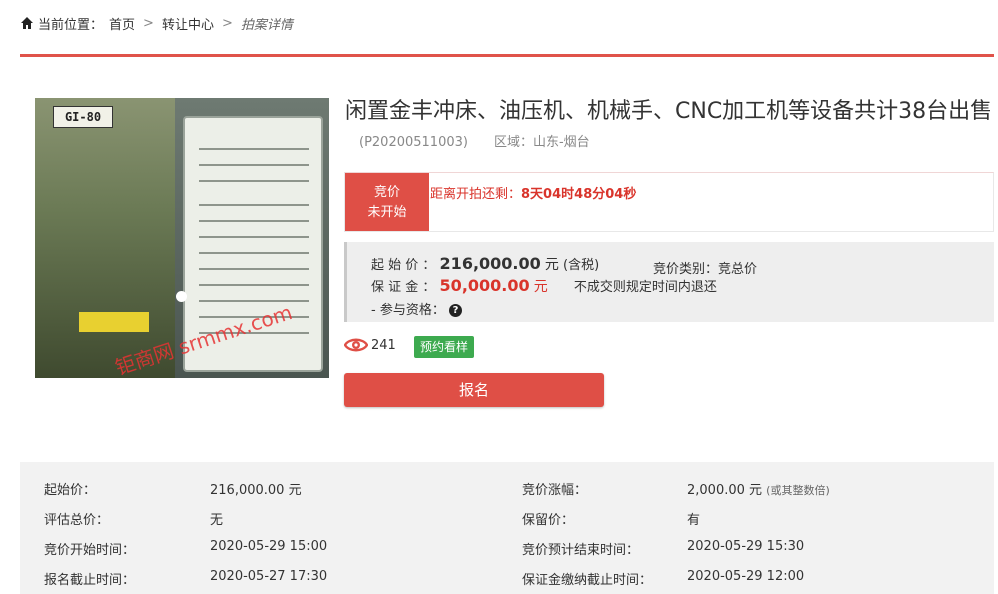  Describe the element at coordinates (541, 142) in the screenshot. I see `product-region: 区域：山东-烟台` at that location.